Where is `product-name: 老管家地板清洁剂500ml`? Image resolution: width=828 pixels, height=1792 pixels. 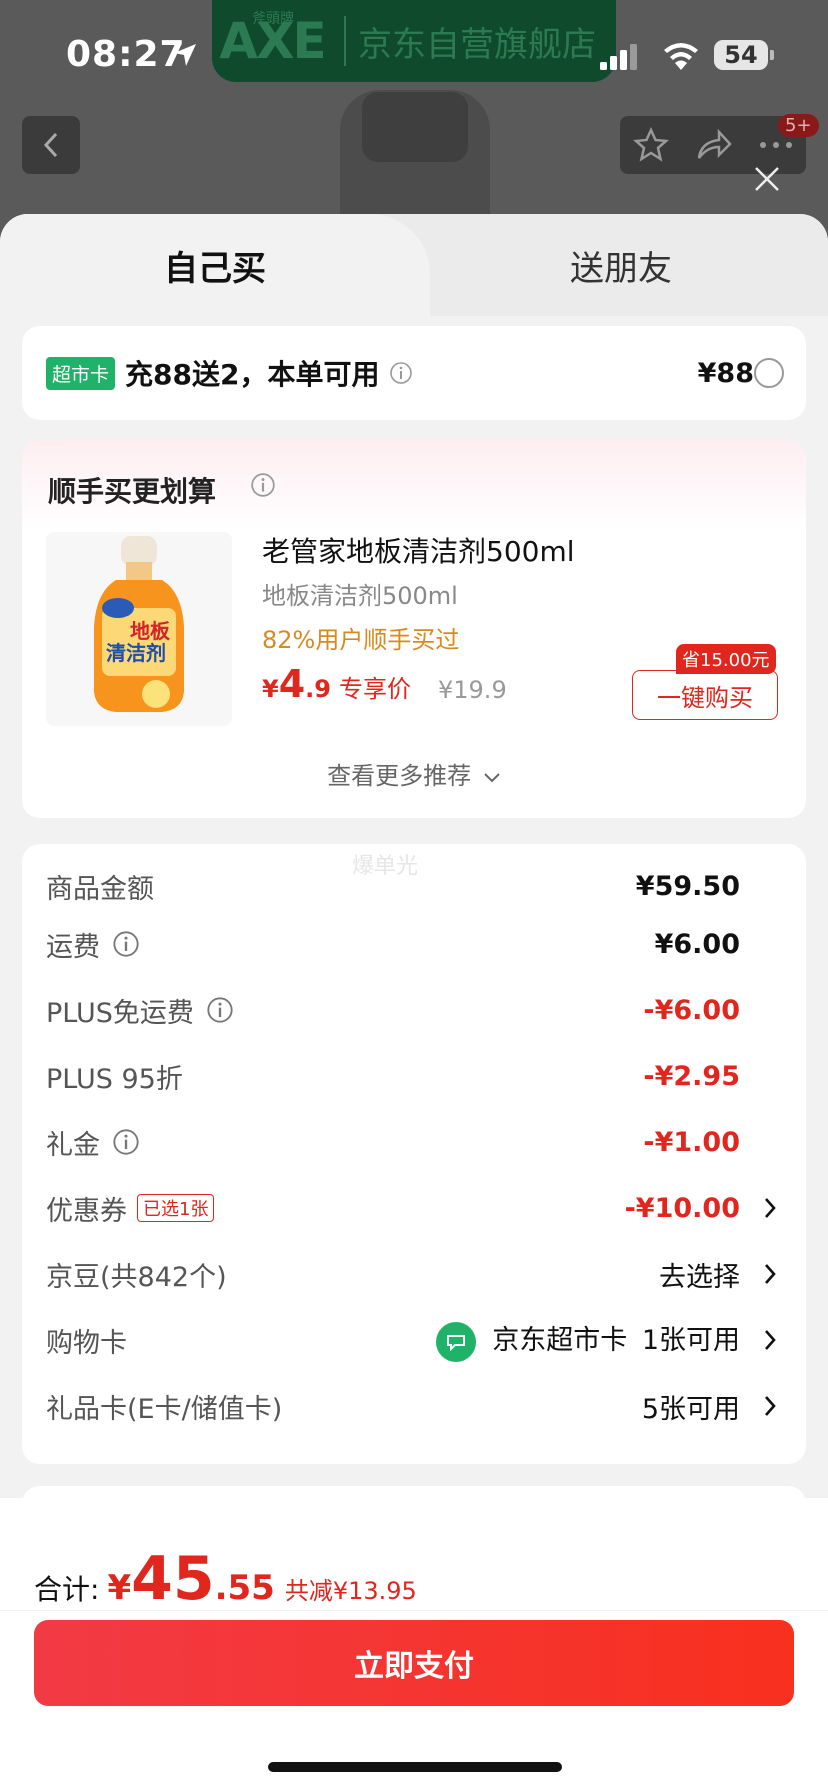
product-name: 老管家地板清洁剂500ml is located at coordinates (418, 550).